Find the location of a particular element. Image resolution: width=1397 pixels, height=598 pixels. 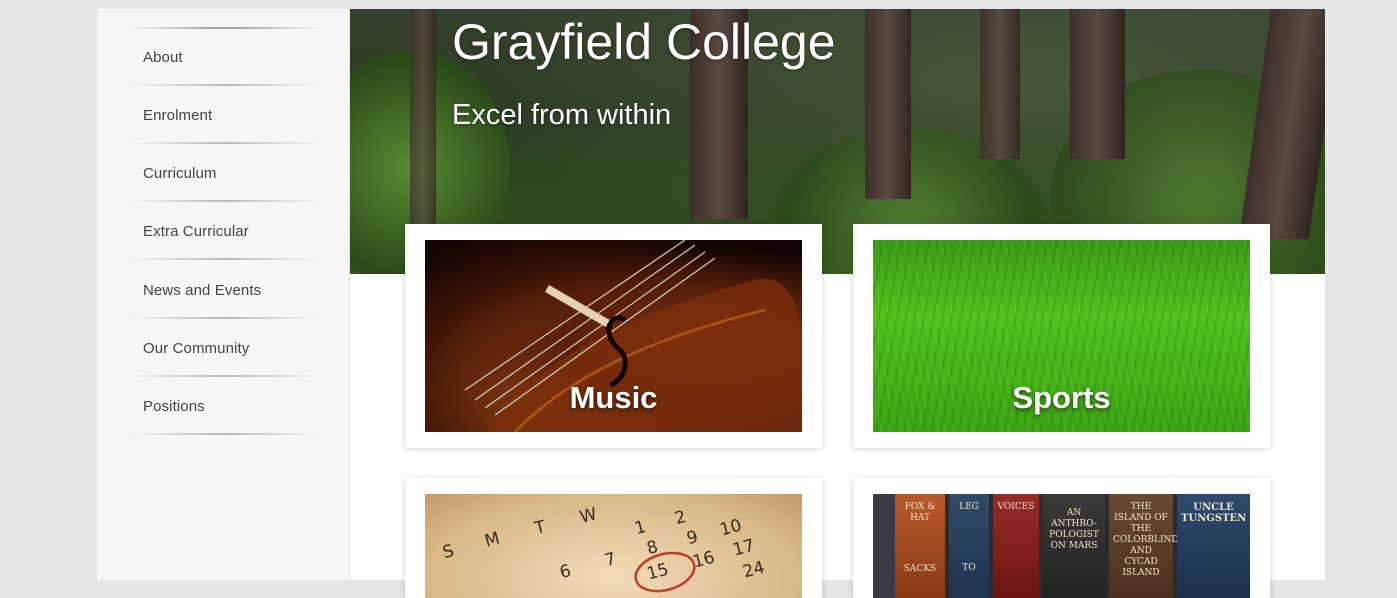

nav-item-label: News and Events is located at coordinates (202, 290).